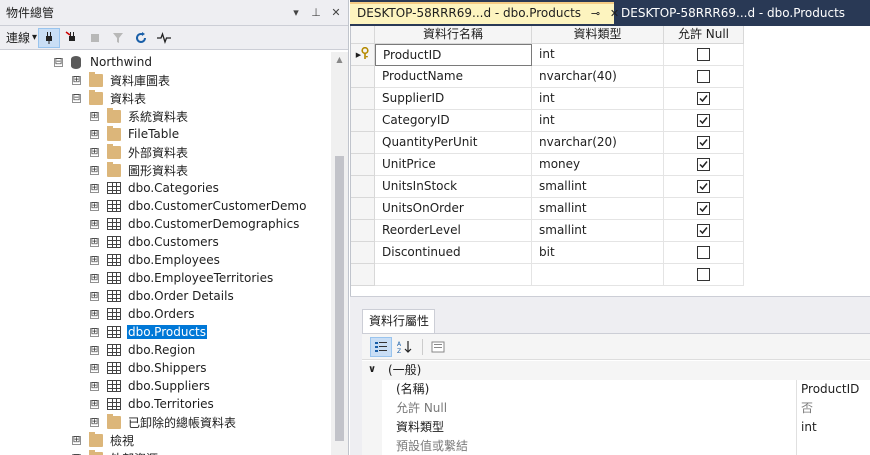 This screenshot has height=455, width=870. Describe the element at coordinates (610, 300) in the screenshot. I see `pane-splitter` at that location.